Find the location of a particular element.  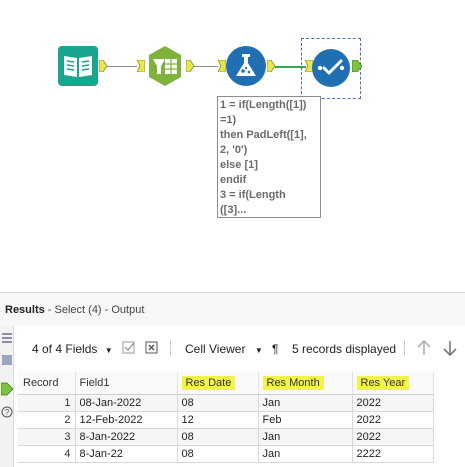

flask-icon is located at coordinates (246, 66).